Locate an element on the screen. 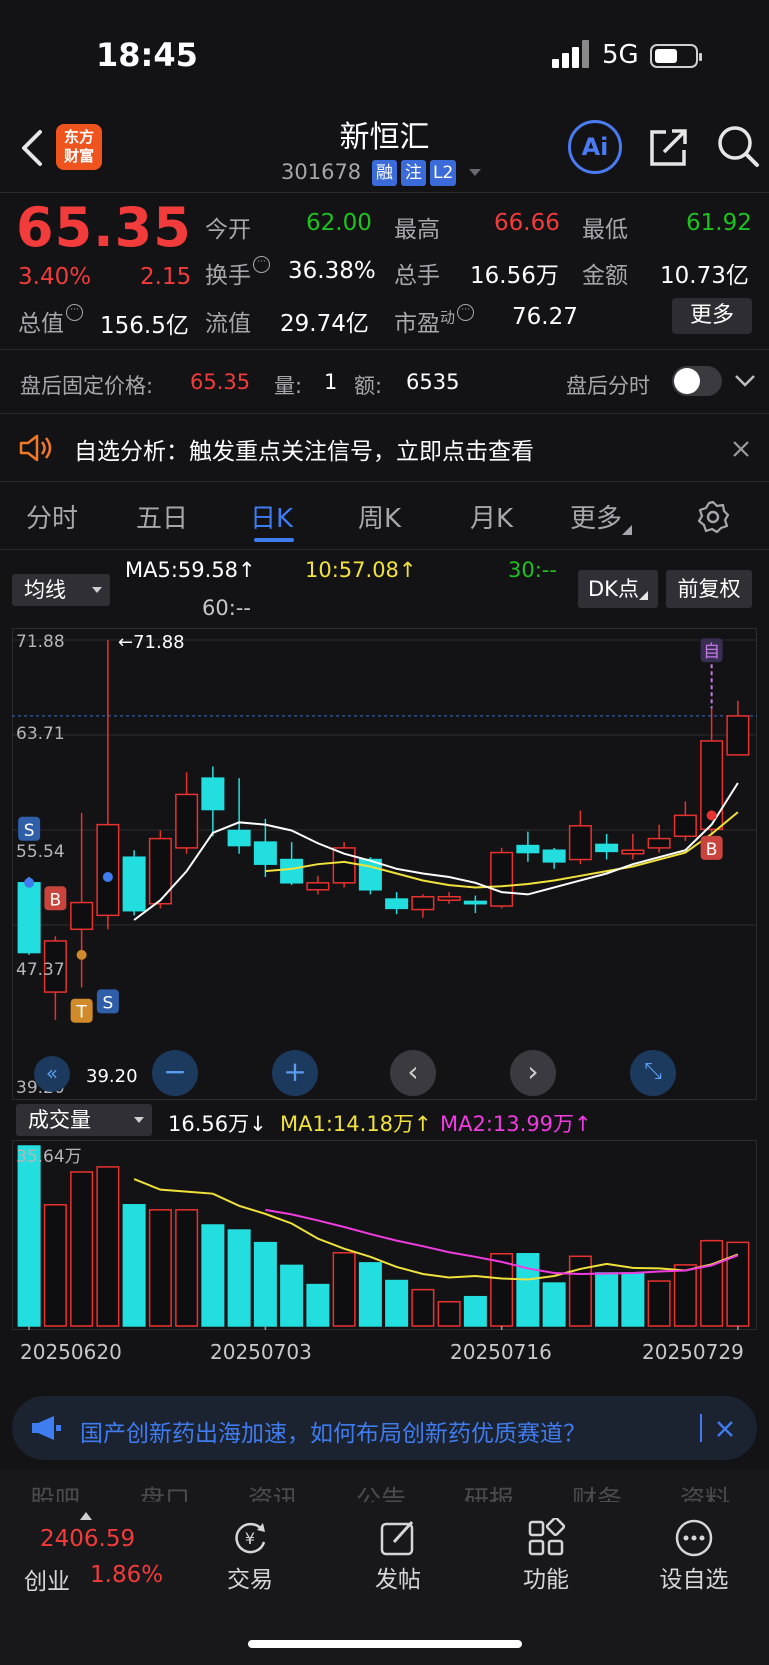 The height and width of the screenshot is (1665, 769). tab-weekly-k: 周K is located at coordinates (379, 516).